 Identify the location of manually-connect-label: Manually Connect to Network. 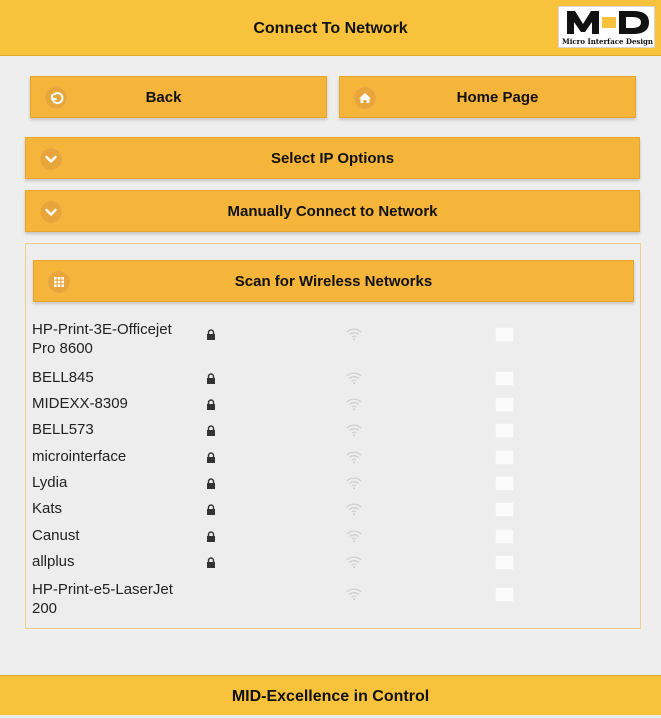
(332, 211).